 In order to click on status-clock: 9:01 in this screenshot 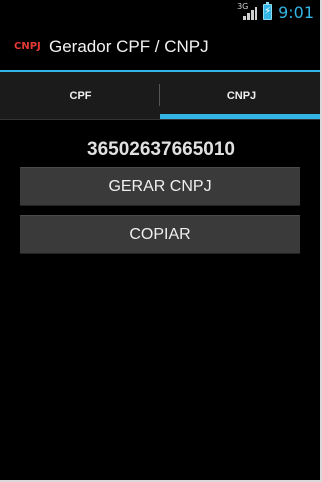, I will do `click(296, 12)`.